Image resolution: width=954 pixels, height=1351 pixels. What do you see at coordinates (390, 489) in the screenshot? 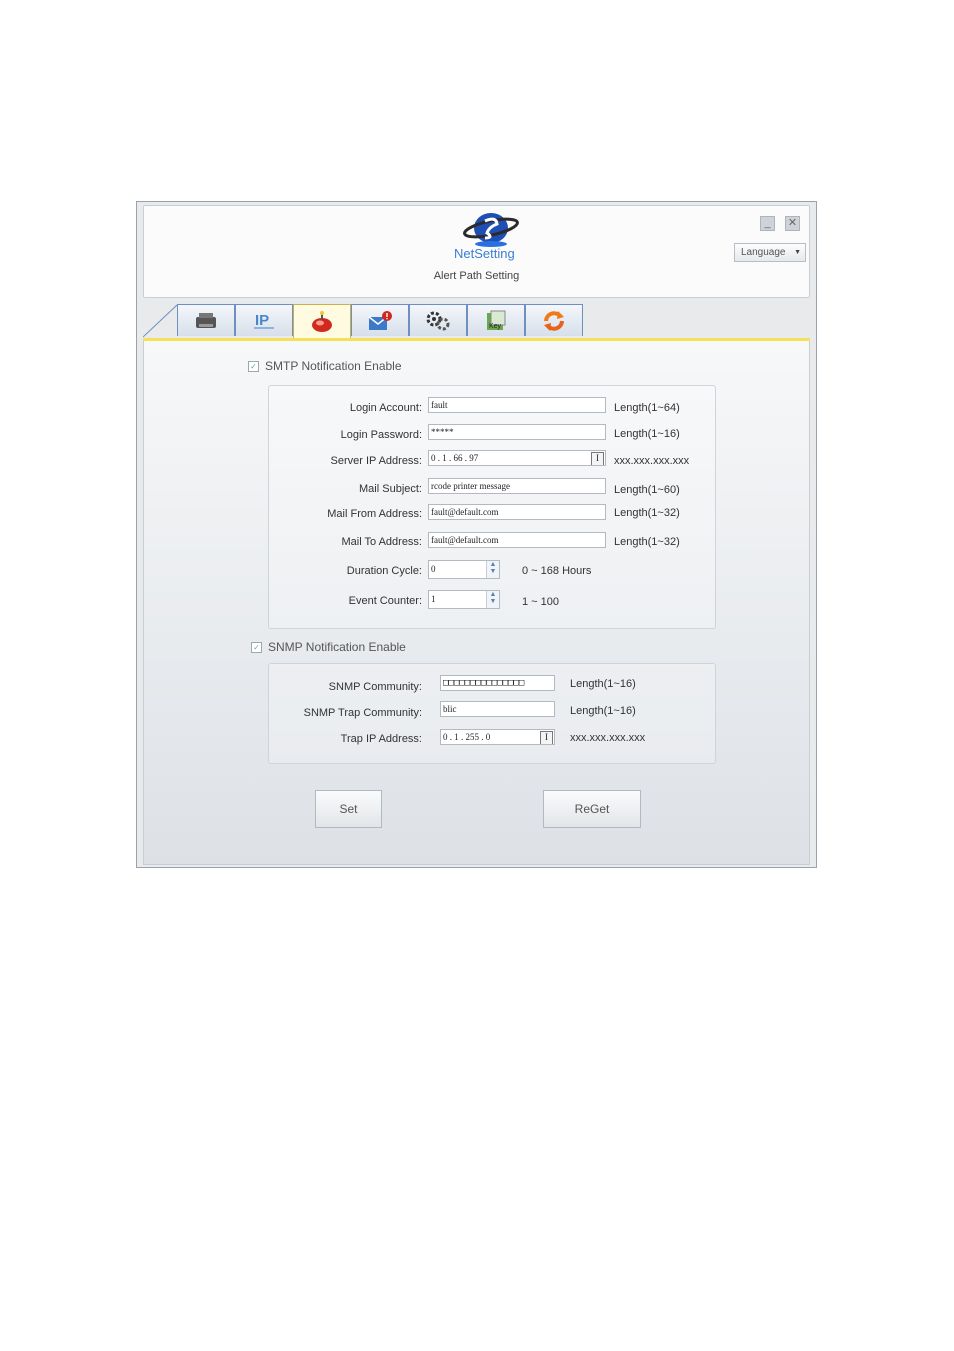
I see `mail-subject-label: Mail Subject:` at bounding box center [390, 489].